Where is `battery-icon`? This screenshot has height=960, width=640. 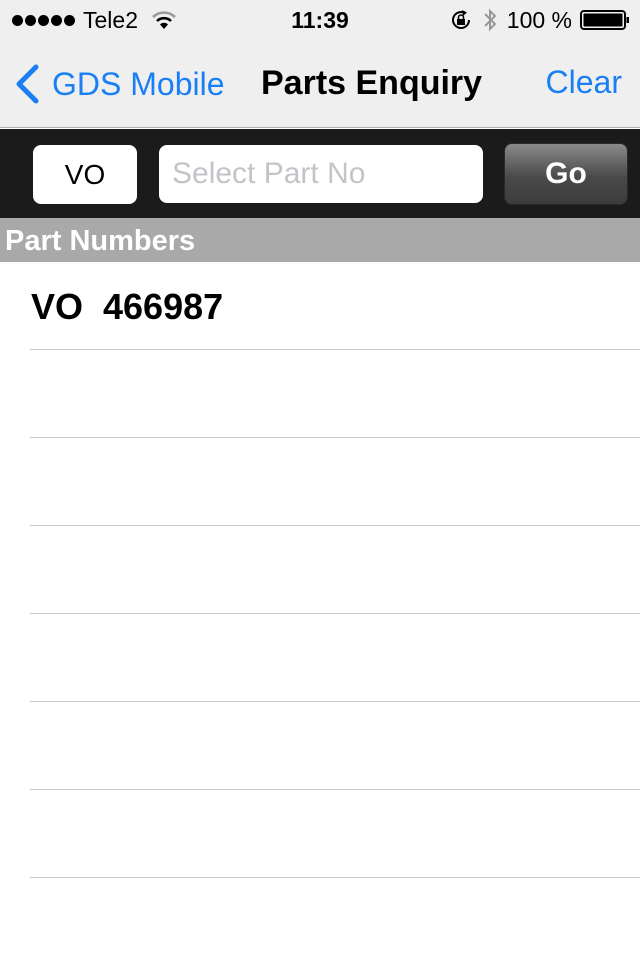
battery-icon is located at coordinates (604, 20).